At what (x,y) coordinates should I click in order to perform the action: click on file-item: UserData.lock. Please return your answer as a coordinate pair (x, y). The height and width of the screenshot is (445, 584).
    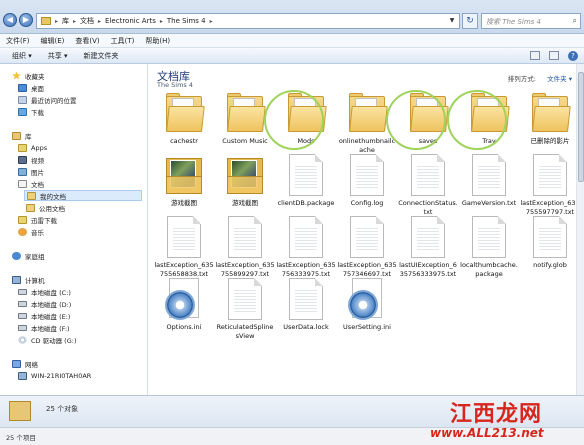
    Looking at the image, I should click on (306, 305).